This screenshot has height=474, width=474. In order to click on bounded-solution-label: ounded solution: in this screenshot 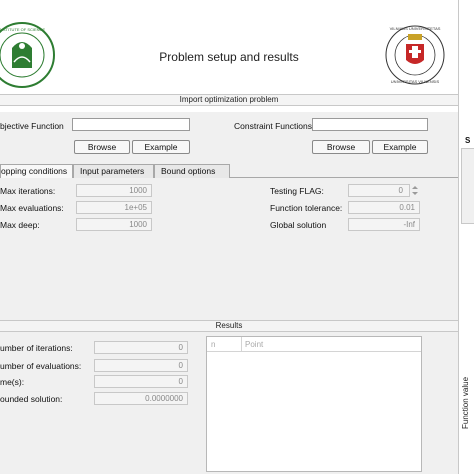, I will do `click(31, 399)`.